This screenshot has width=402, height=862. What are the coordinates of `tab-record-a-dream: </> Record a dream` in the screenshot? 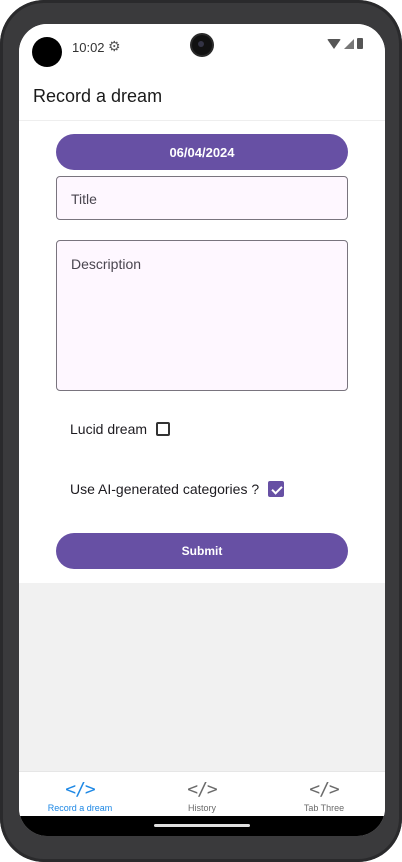 It's located at (80, 794).